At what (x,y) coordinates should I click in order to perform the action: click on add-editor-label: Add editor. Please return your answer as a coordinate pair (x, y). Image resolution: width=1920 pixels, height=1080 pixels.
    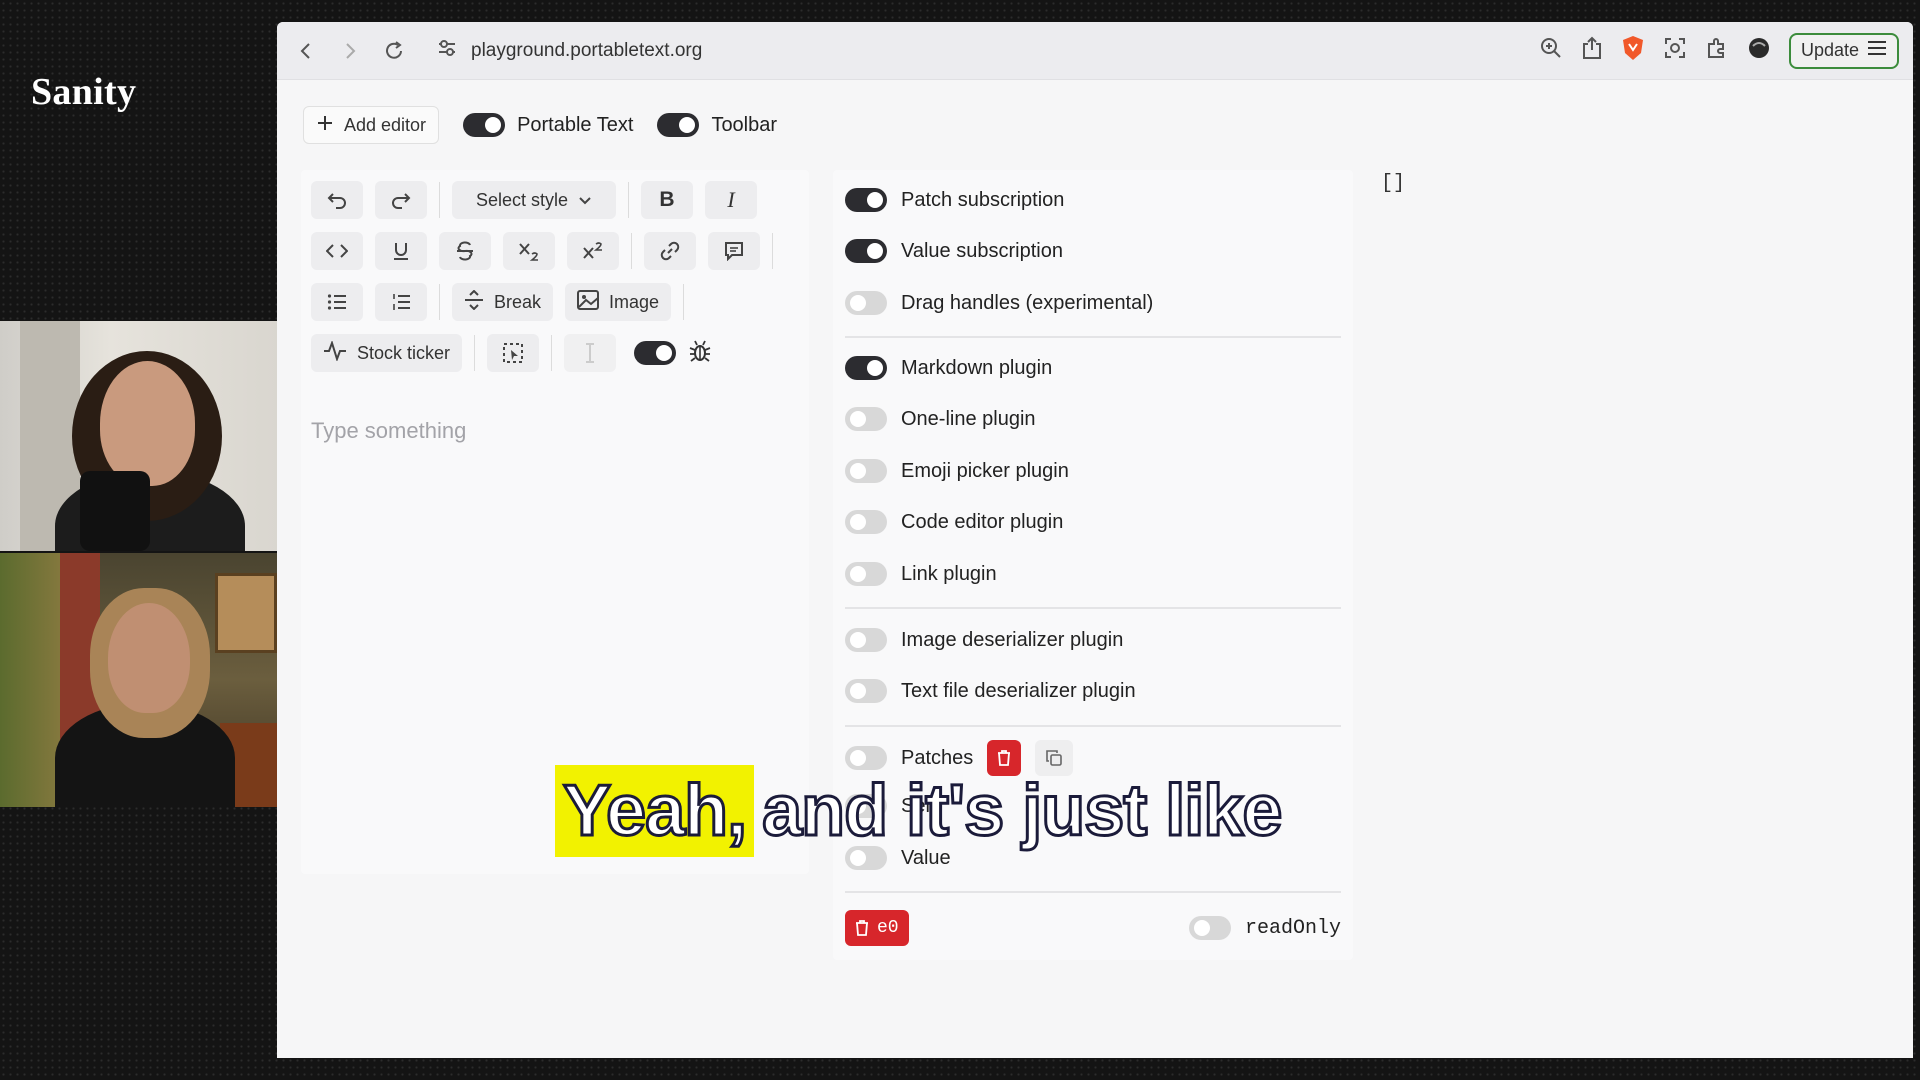
    Looking at the image, I should click on (385, 124).